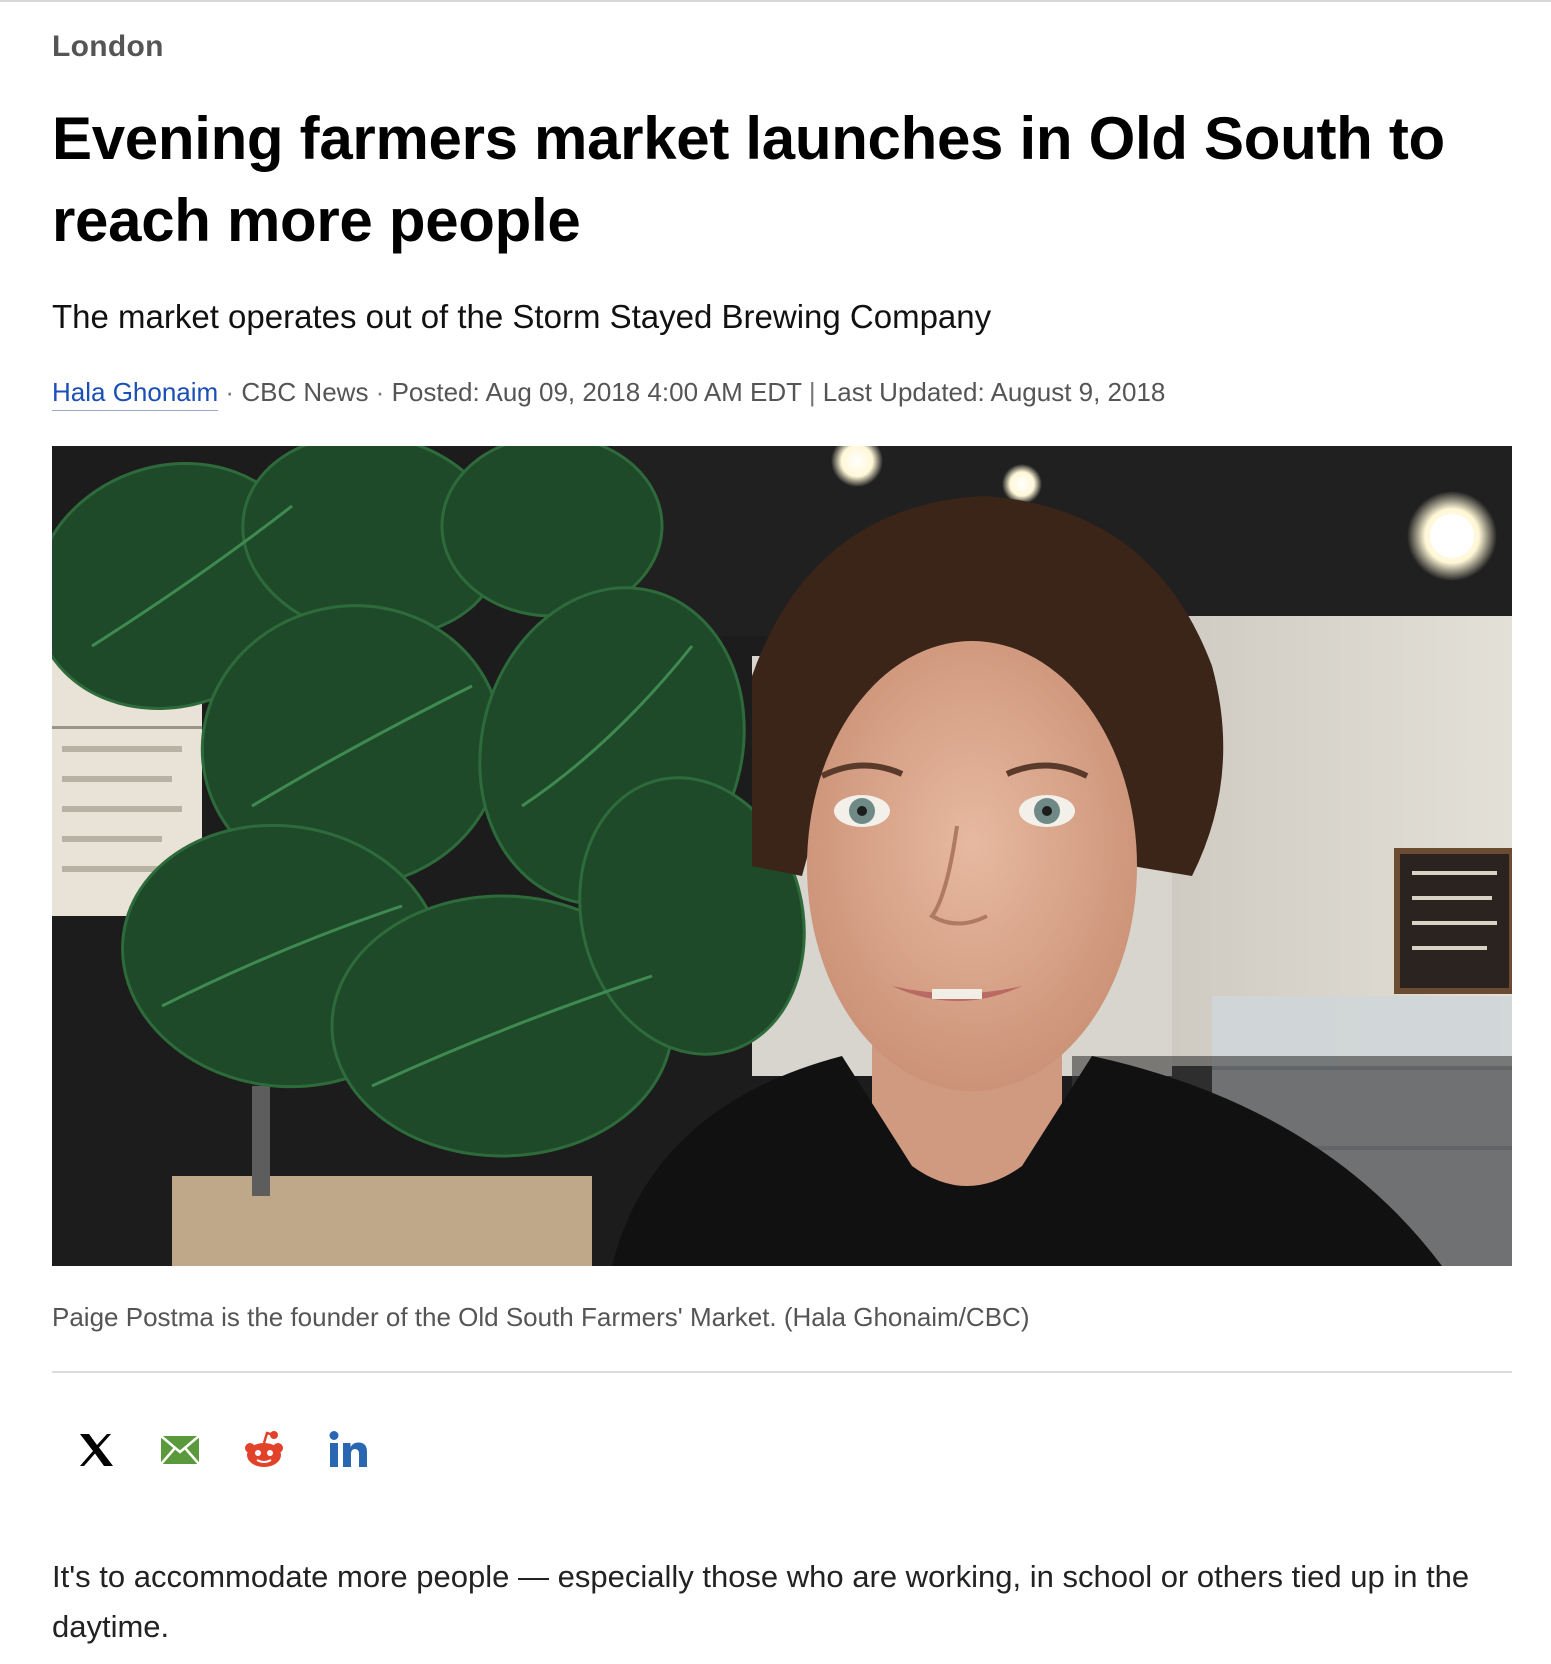 The width and height of the screenshot is (1551, 1664). What do you see at coordinates (596, 392) in the screenshot?
I see `byline-posted: Posted: Aug 09, 2018 4:00 AM EDT` at bounding box center [596, 392].